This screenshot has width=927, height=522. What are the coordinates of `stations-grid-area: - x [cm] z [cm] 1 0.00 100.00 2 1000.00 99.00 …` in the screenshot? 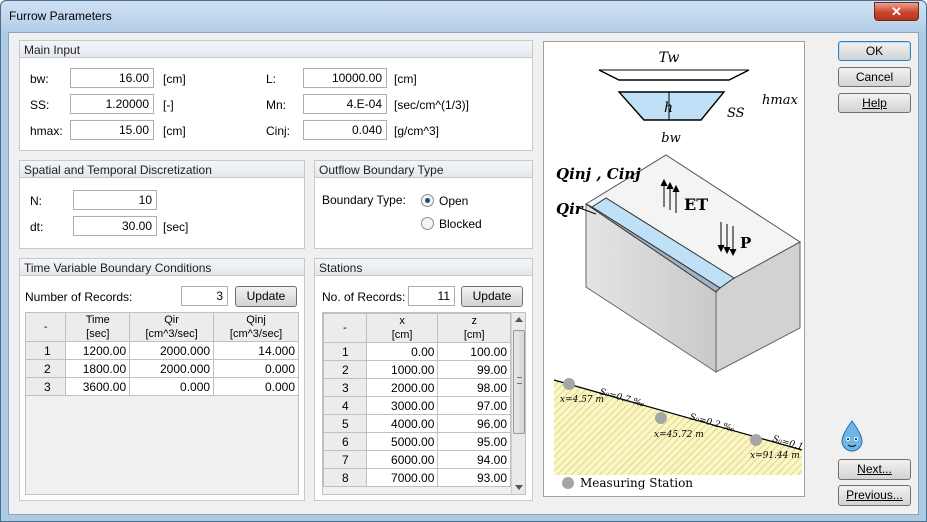 It's located at (424, 403).